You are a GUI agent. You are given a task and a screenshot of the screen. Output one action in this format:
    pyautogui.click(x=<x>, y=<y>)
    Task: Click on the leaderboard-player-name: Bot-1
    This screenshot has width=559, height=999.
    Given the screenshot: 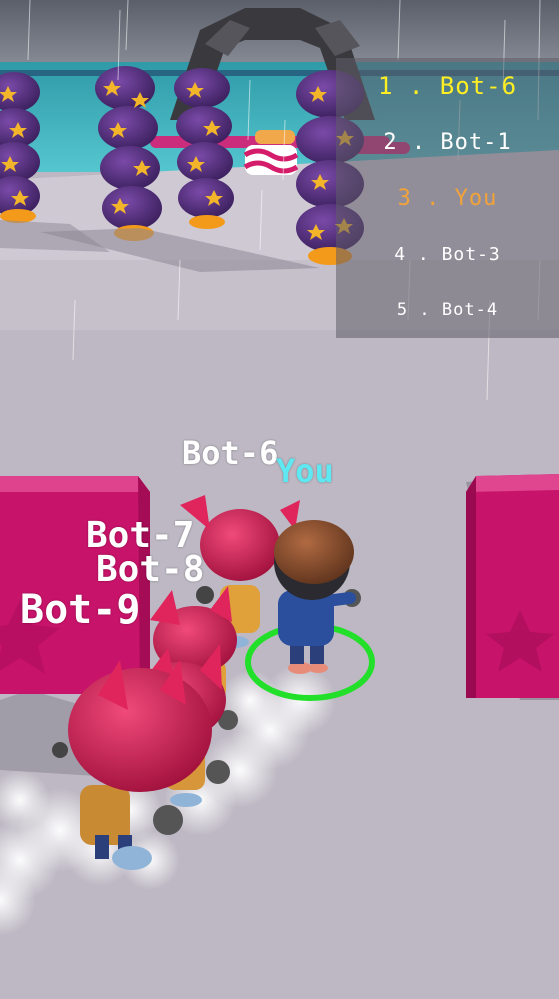 What is the action you would take?
    pyautogui.click(x=476, y=142)
    